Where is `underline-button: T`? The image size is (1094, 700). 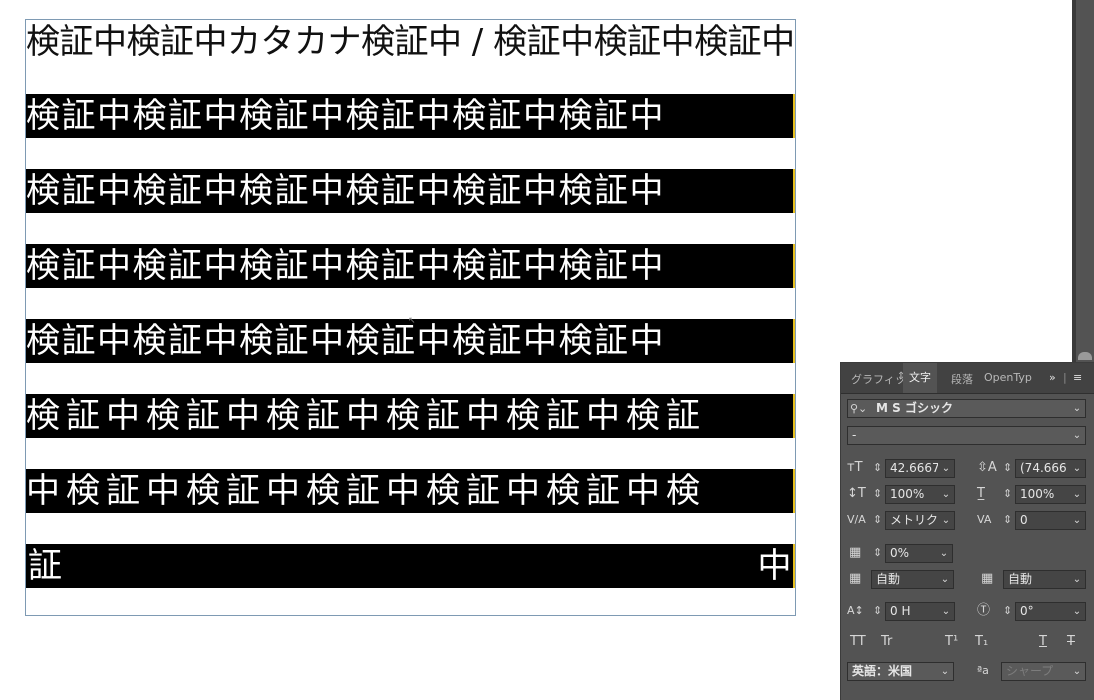
underline-button: T is located at coordinates (1043, 641).